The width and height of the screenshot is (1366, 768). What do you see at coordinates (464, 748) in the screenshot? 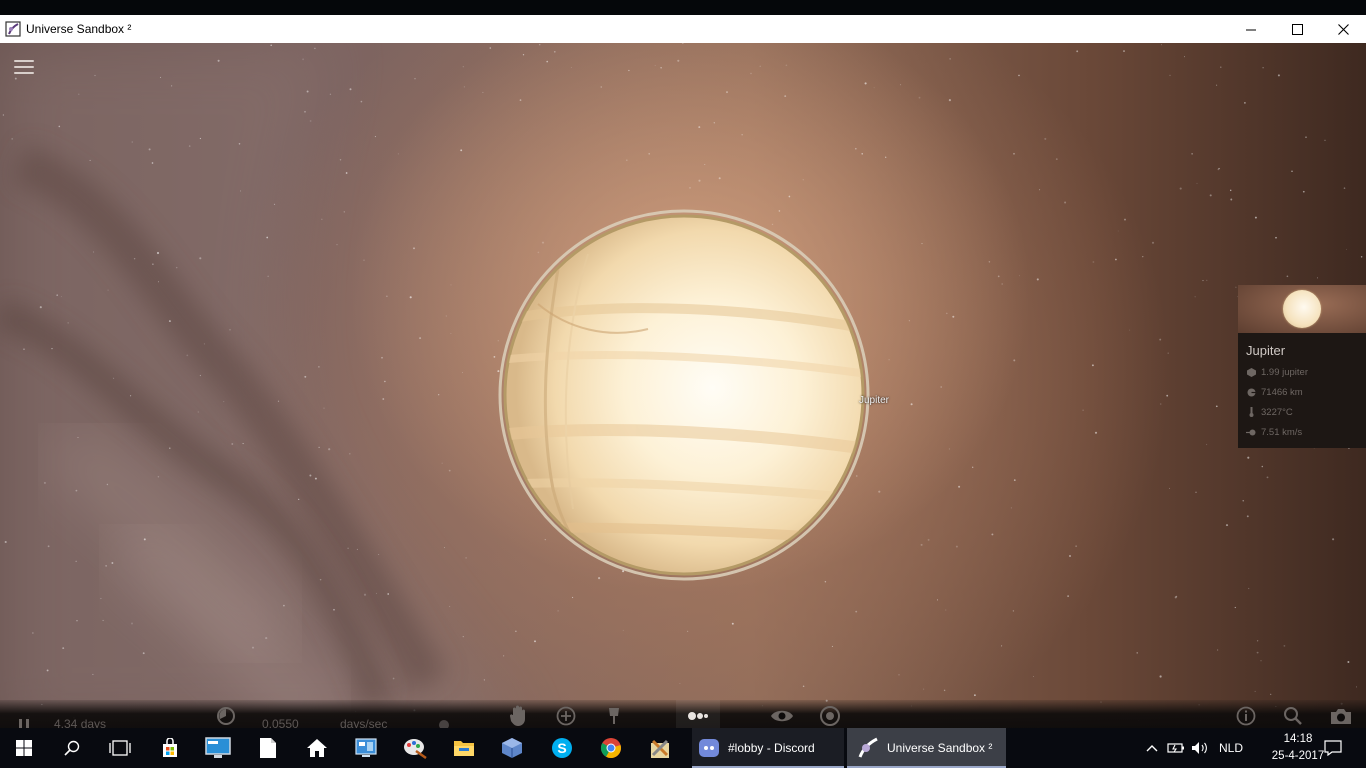
I see `taskbar-file-explorer` at bounding box center [464, 748].